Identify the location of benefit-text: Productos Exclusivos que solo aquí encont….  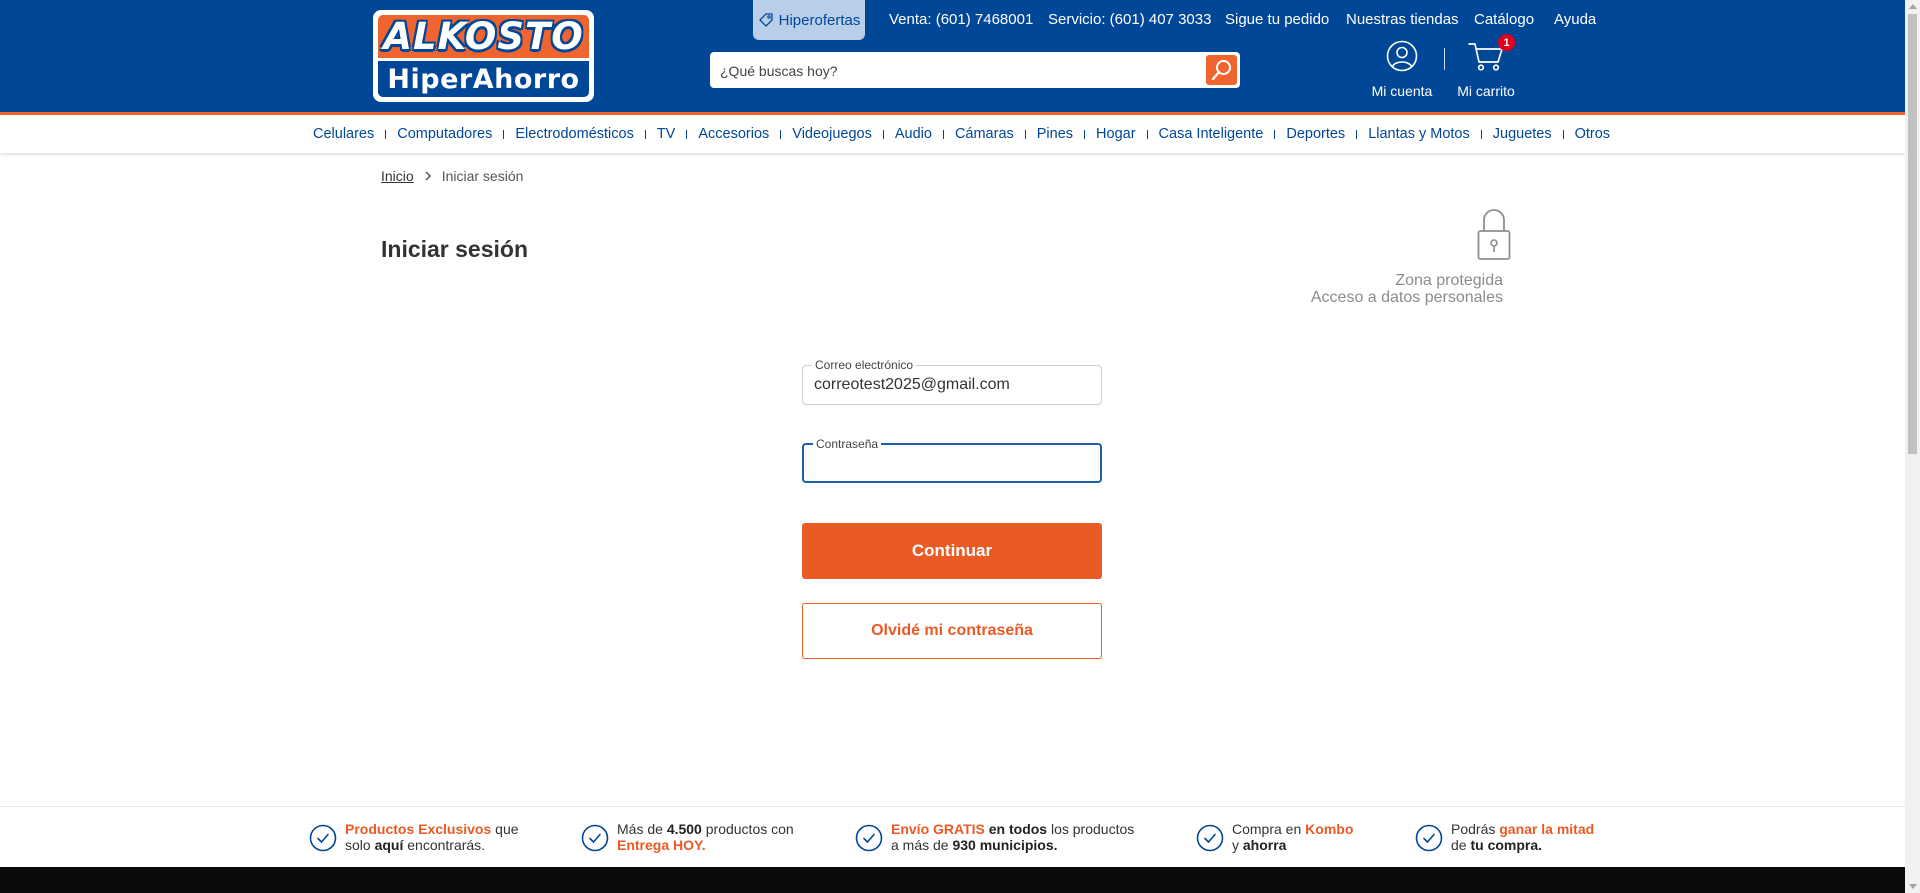
(432, 837).